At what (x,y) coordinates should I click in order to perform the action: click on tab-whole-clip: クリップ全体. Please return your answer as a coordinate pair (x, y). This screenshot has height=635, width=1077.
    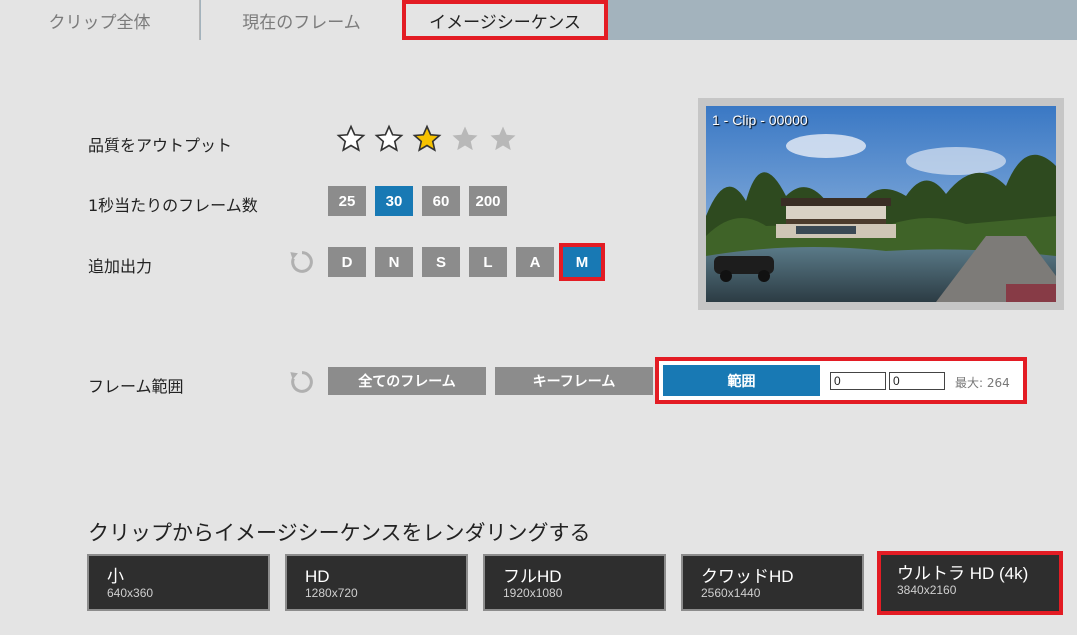
    Looking at the image, I should click on (100, 20).